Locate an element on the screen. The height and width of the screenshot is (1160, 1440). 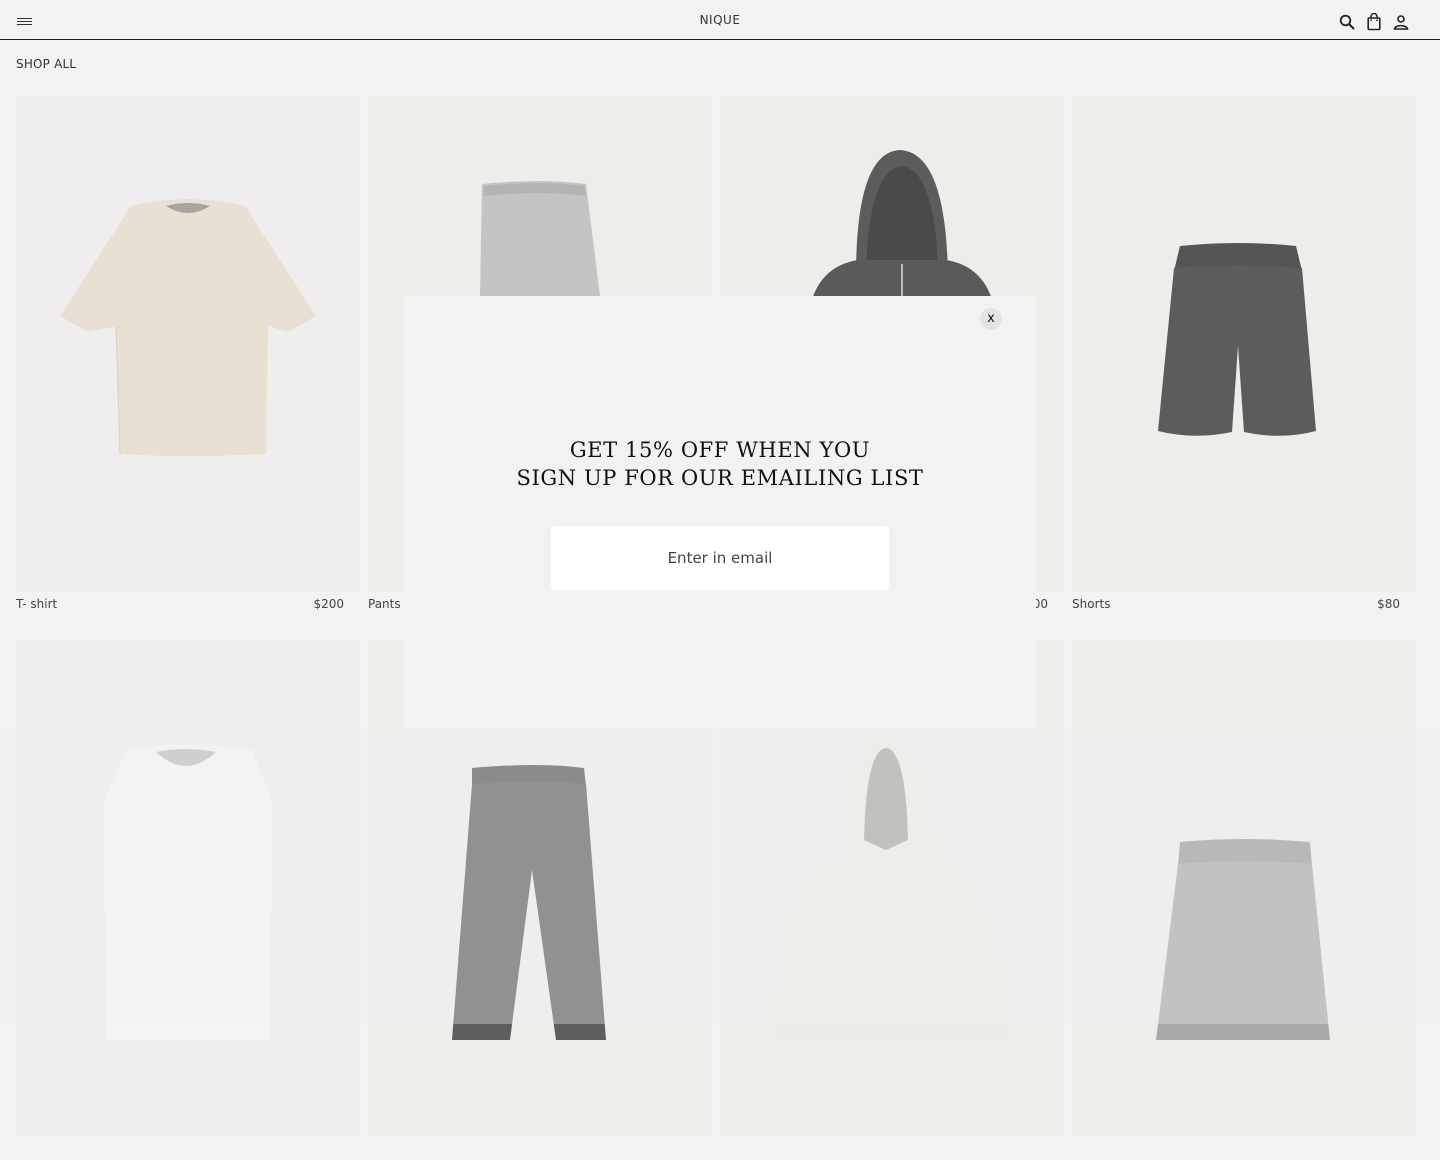
account-icon is located at coordinates (1401, 22).